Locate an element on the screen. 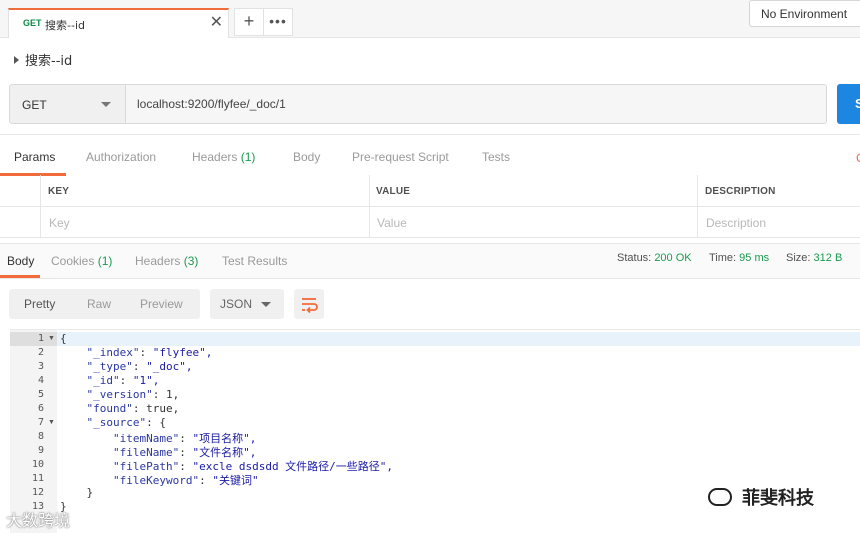 This screenshot has width=860, height=533. code-line: "found": true, is located at coordinates (133, 408).